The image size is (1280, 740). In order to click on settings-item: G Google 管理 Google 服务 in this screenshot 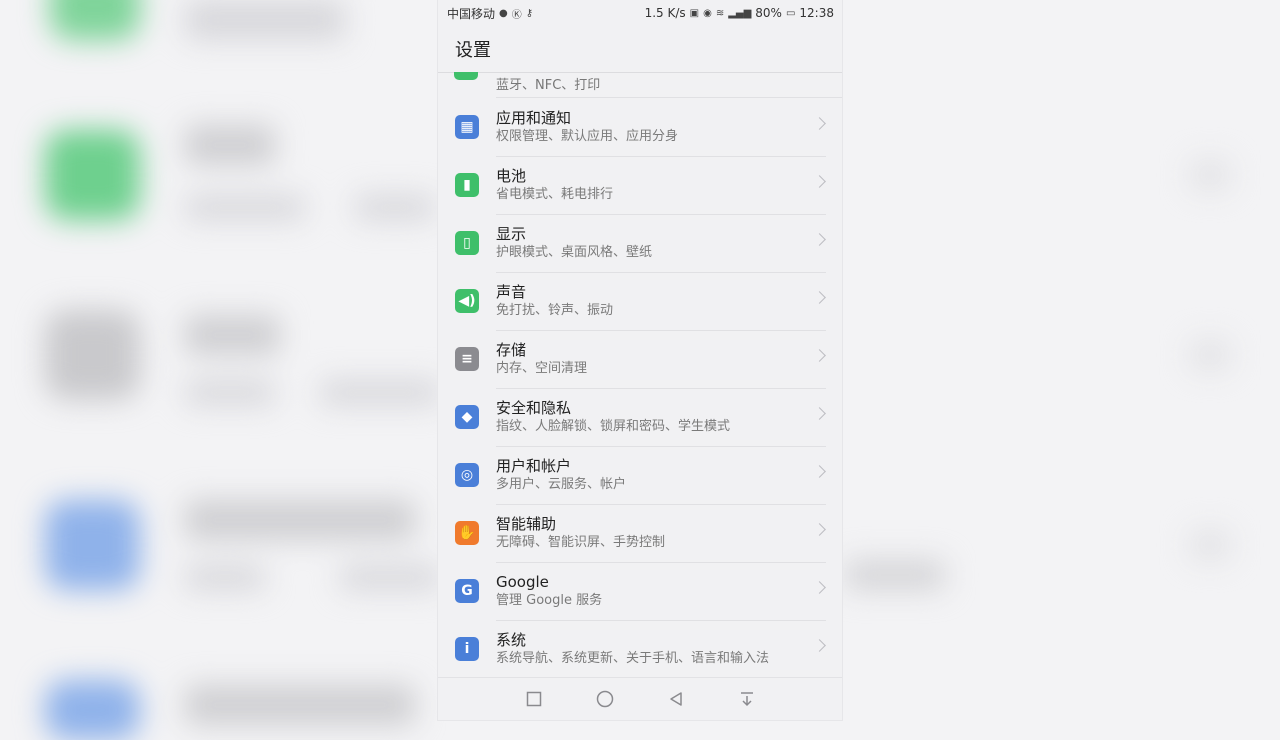, I will do `click(640, 591)`.